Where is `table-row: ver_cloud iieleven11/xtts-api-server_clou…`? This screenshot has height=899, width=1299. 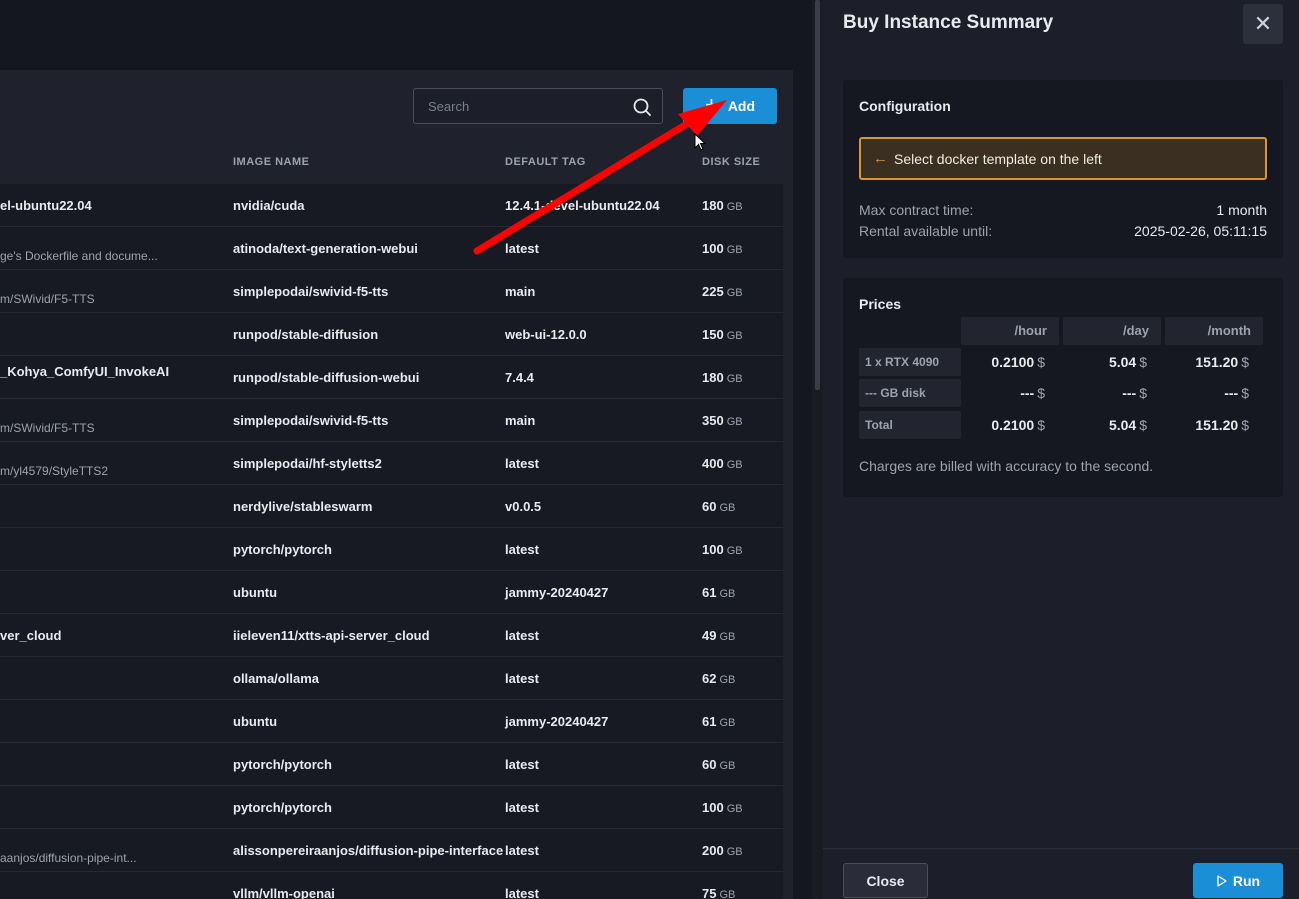
table-row: ver_cloud iieleven11/xtts-api-server_clou… is located at coordinates (391, 635).